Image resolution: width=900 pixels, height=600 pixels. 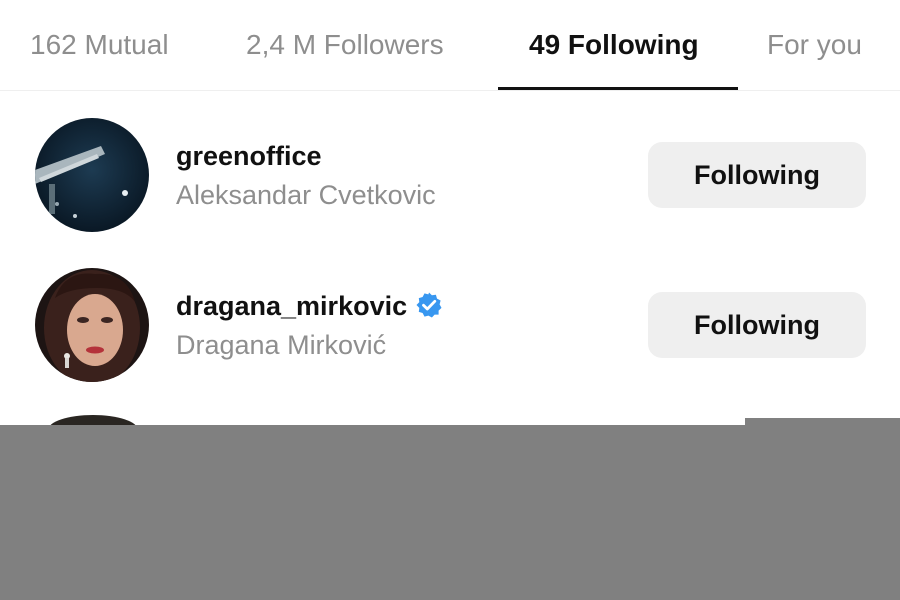 I want to click on tab-following: 49 Following, so click(x=614, y=45).